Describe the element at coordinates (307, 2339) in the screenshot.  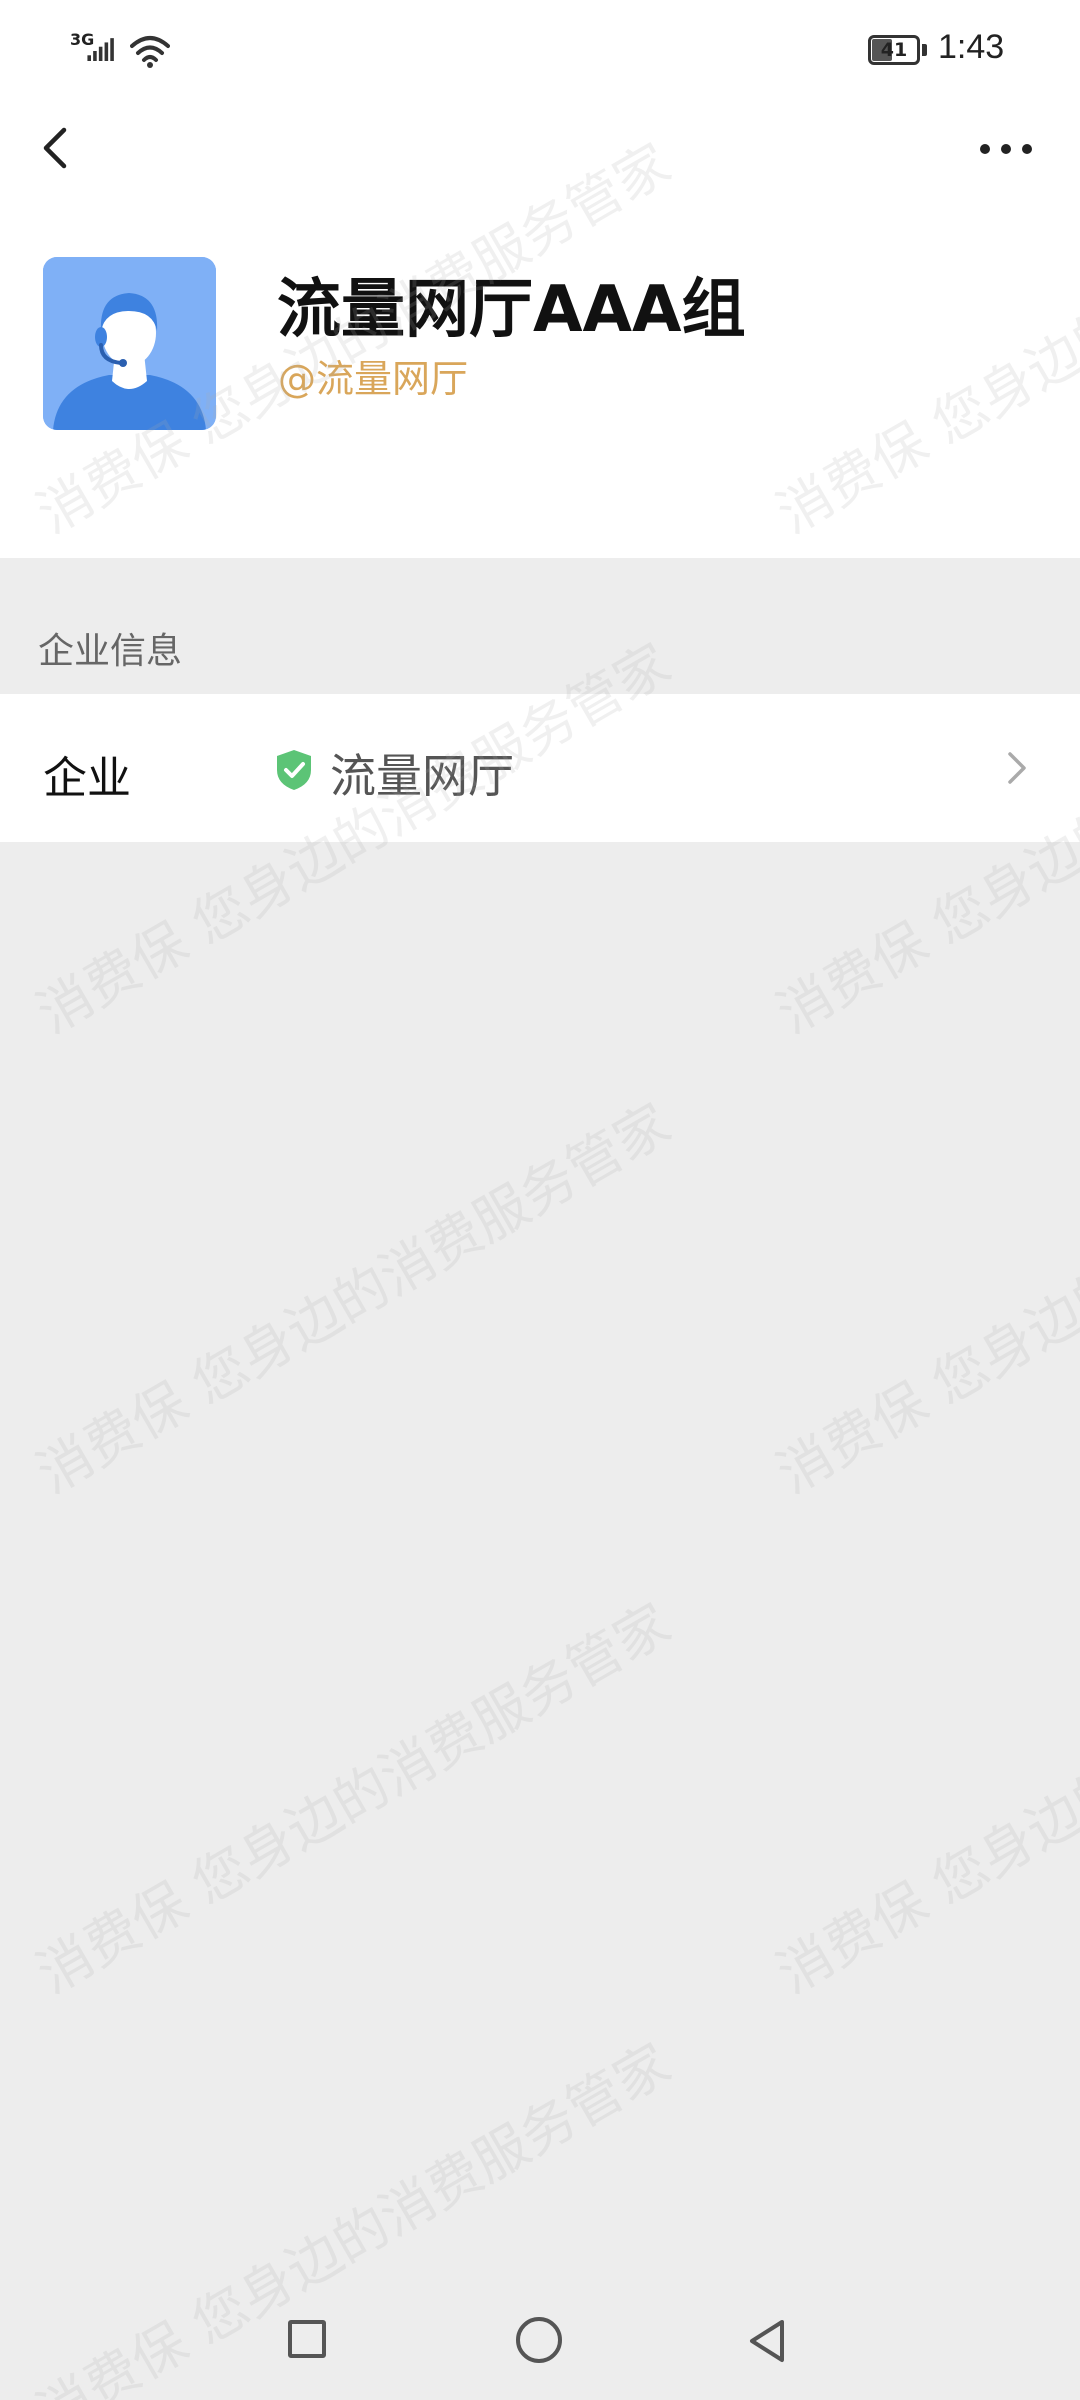
I see `recents-button` at that location.